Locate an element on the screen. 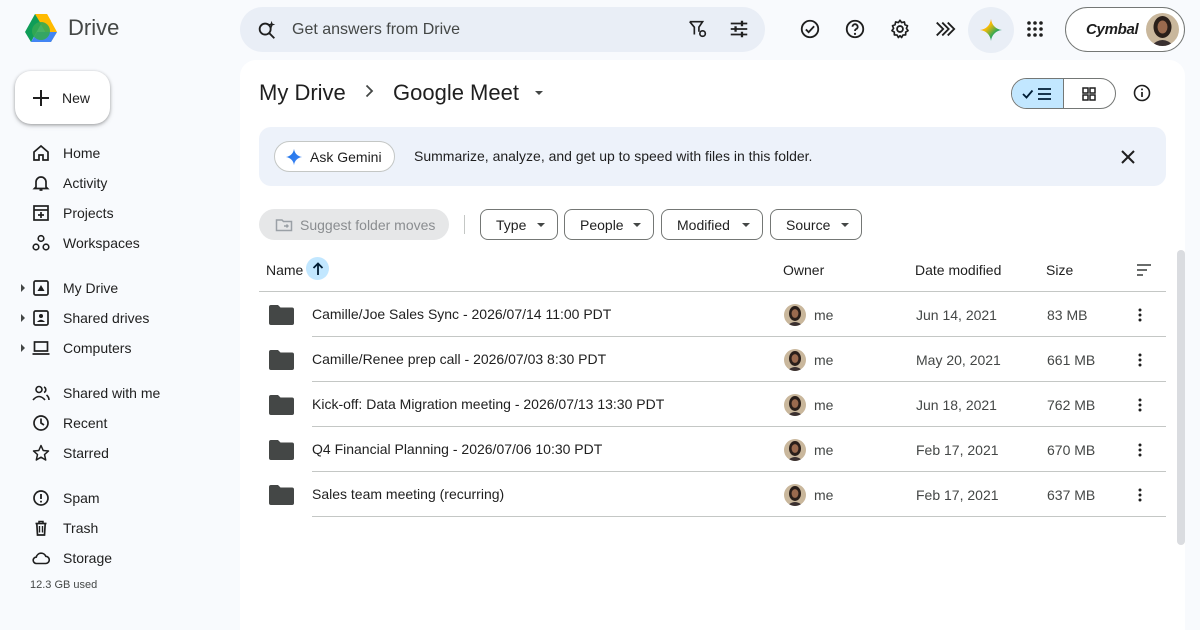 Image resolution: width=1200 pixels, height=630 pixels. suggest-folder-moves-label: Suggest folder moves is located at coordinates (368, 224).